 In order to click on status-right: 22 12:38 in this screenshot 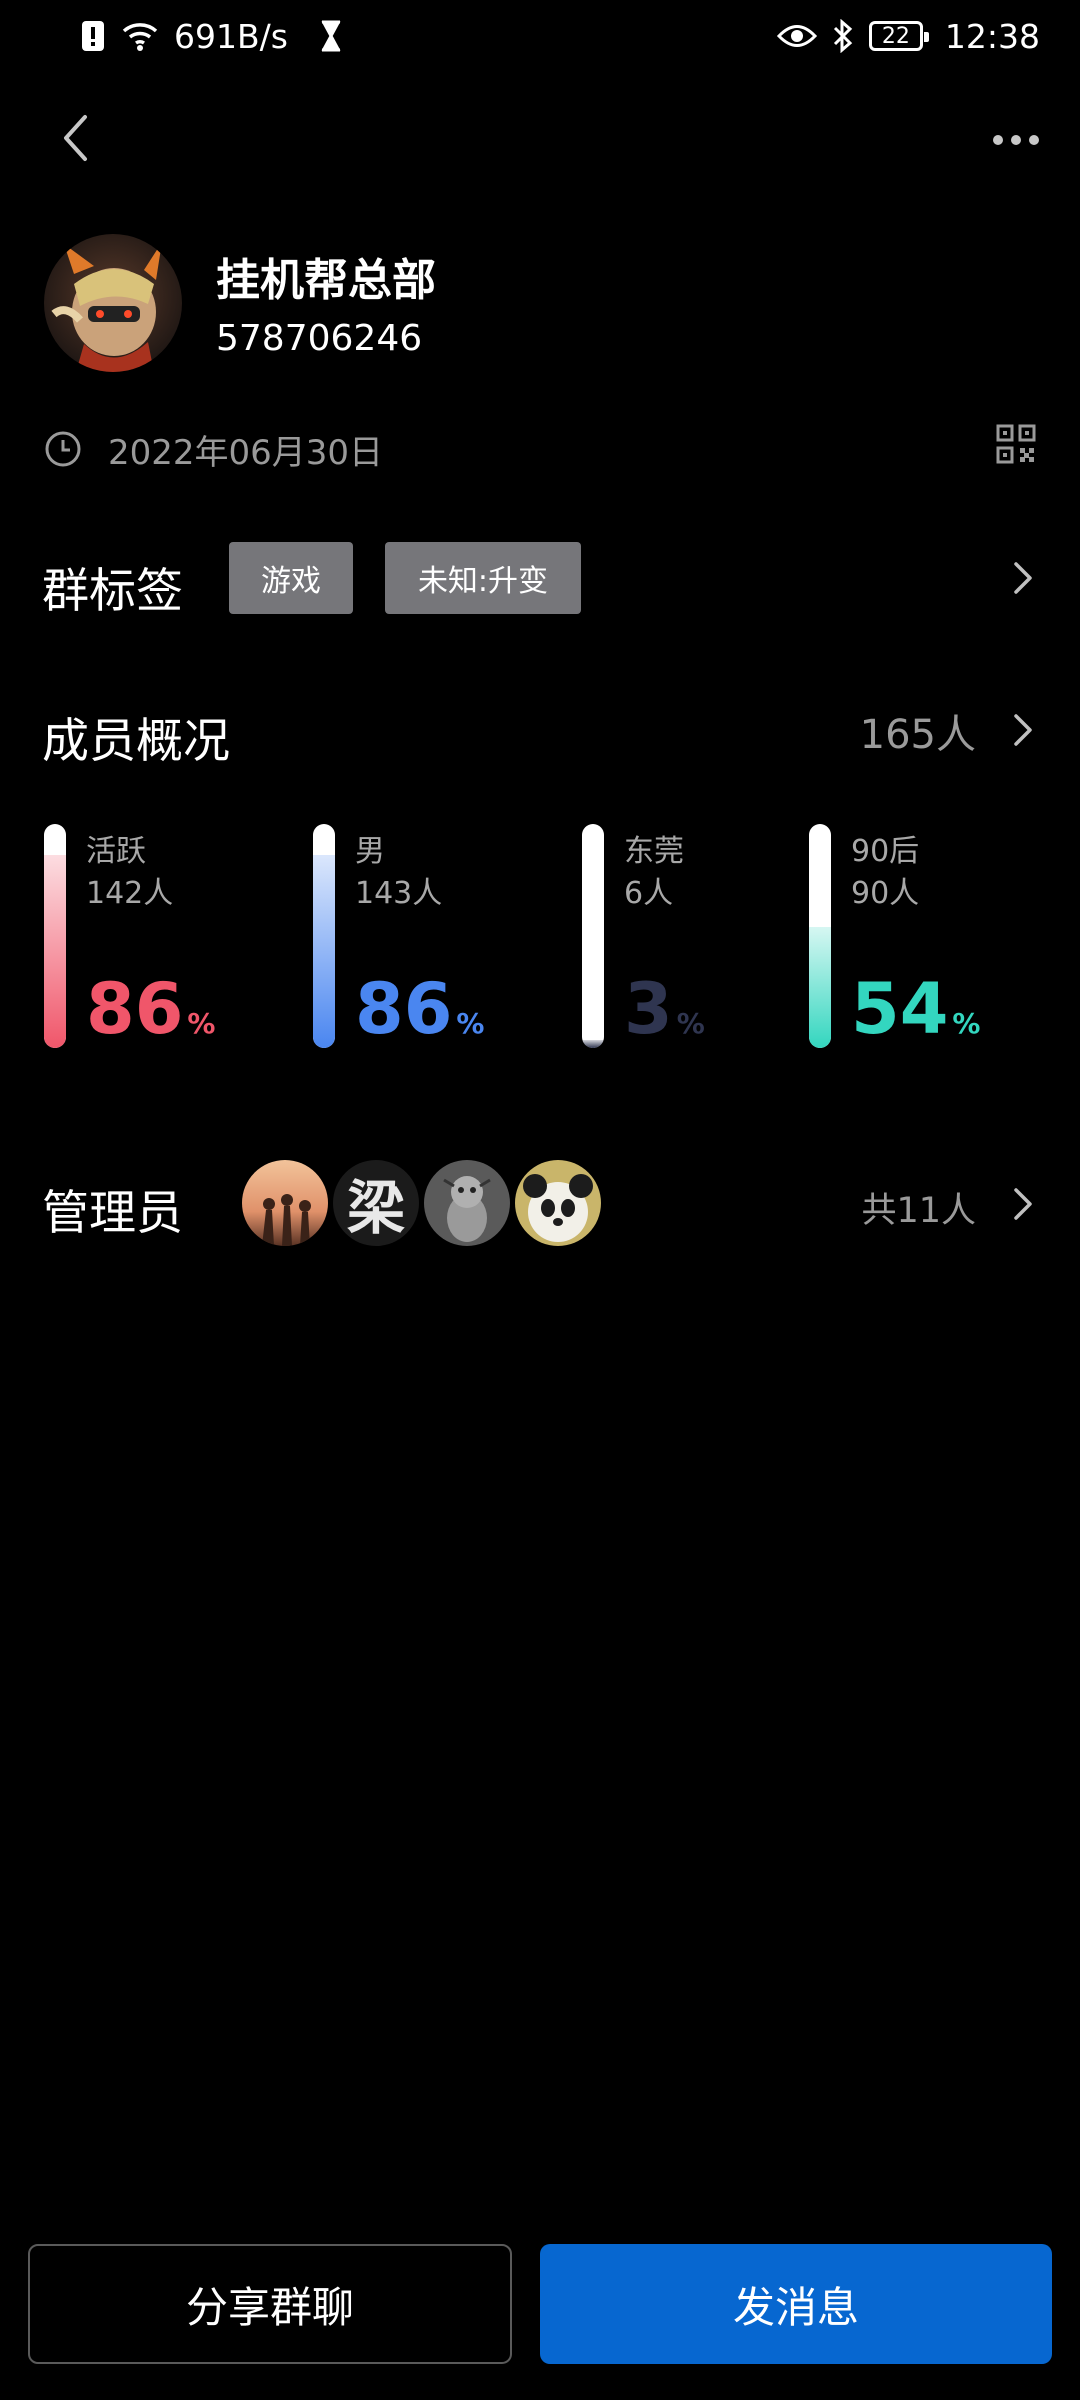, I will do `click(908, 36)`.